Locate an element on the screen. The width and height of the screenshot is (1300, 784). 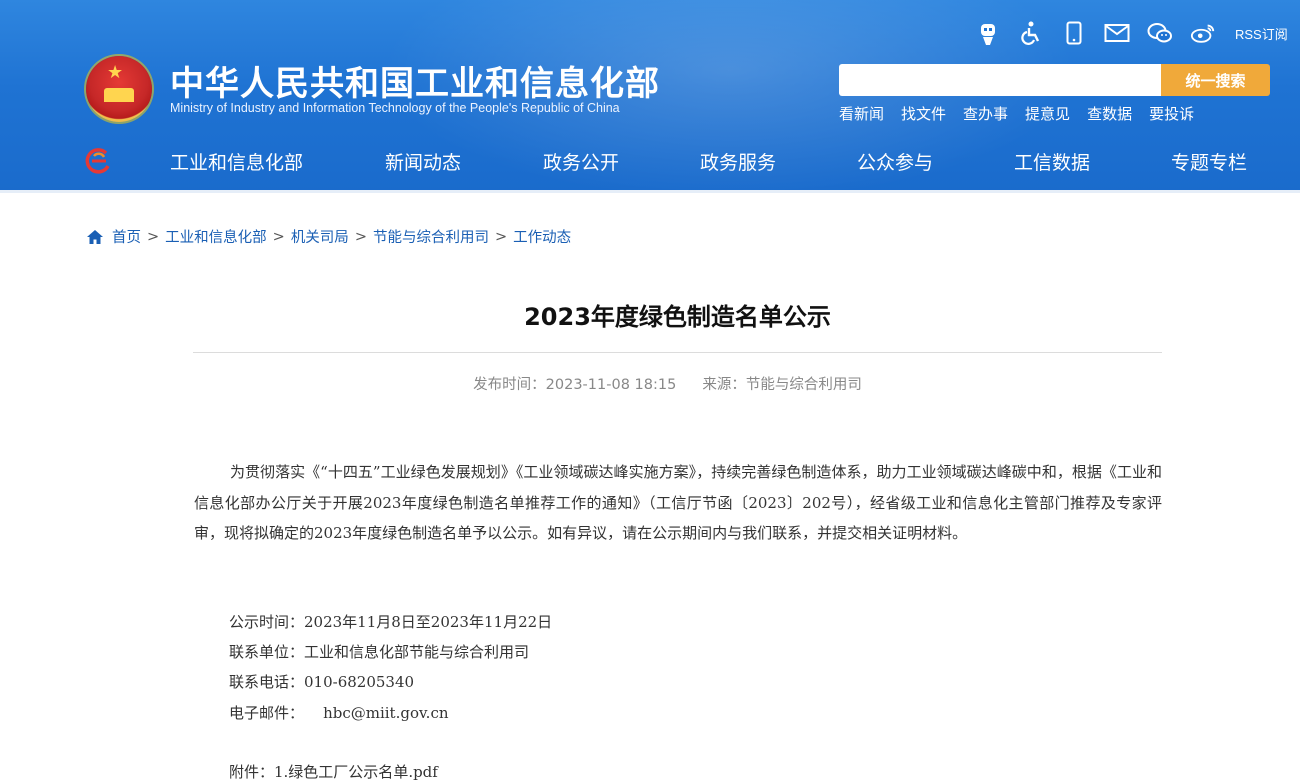
breadcrumb-miit: 工业和信息化部 is located at coordinates (216, 236).